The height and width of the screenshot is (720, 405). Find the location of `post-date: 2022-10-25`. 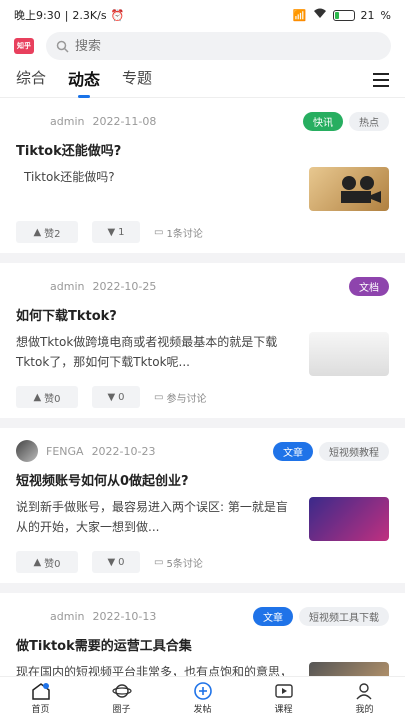

post-date: 2022-10-25 is located at coordinates (124, 286).